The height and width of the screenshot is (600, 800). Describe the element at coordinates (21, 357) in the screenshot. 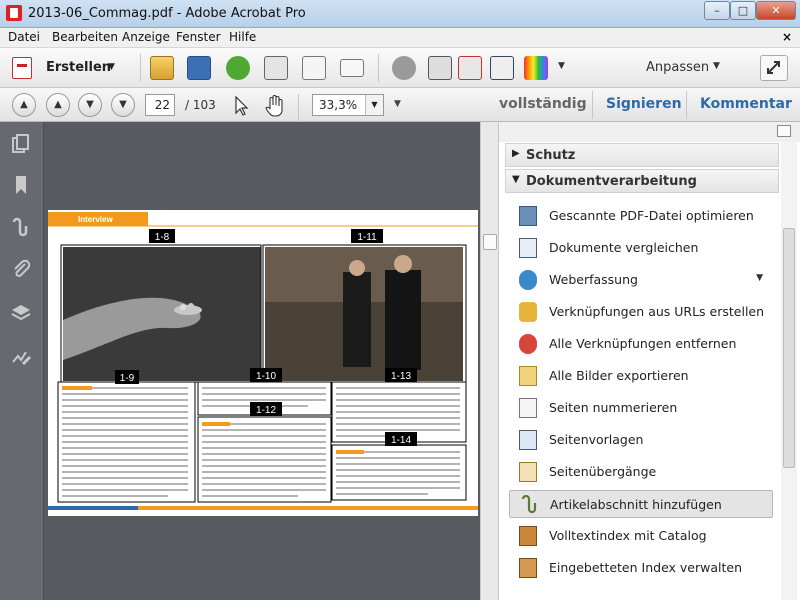

I see `edit-signature-icon` at that location.